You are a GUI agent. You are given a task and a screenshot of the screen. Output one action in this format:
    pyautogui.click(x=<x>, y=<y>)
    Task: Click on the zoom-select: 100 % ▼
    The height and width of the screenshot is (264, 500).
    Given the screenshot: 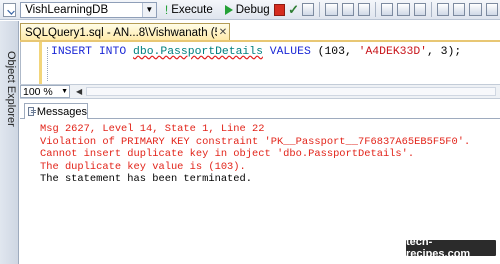 What is the action you would take?
    pyautogui.click(x=45, y=91)
    